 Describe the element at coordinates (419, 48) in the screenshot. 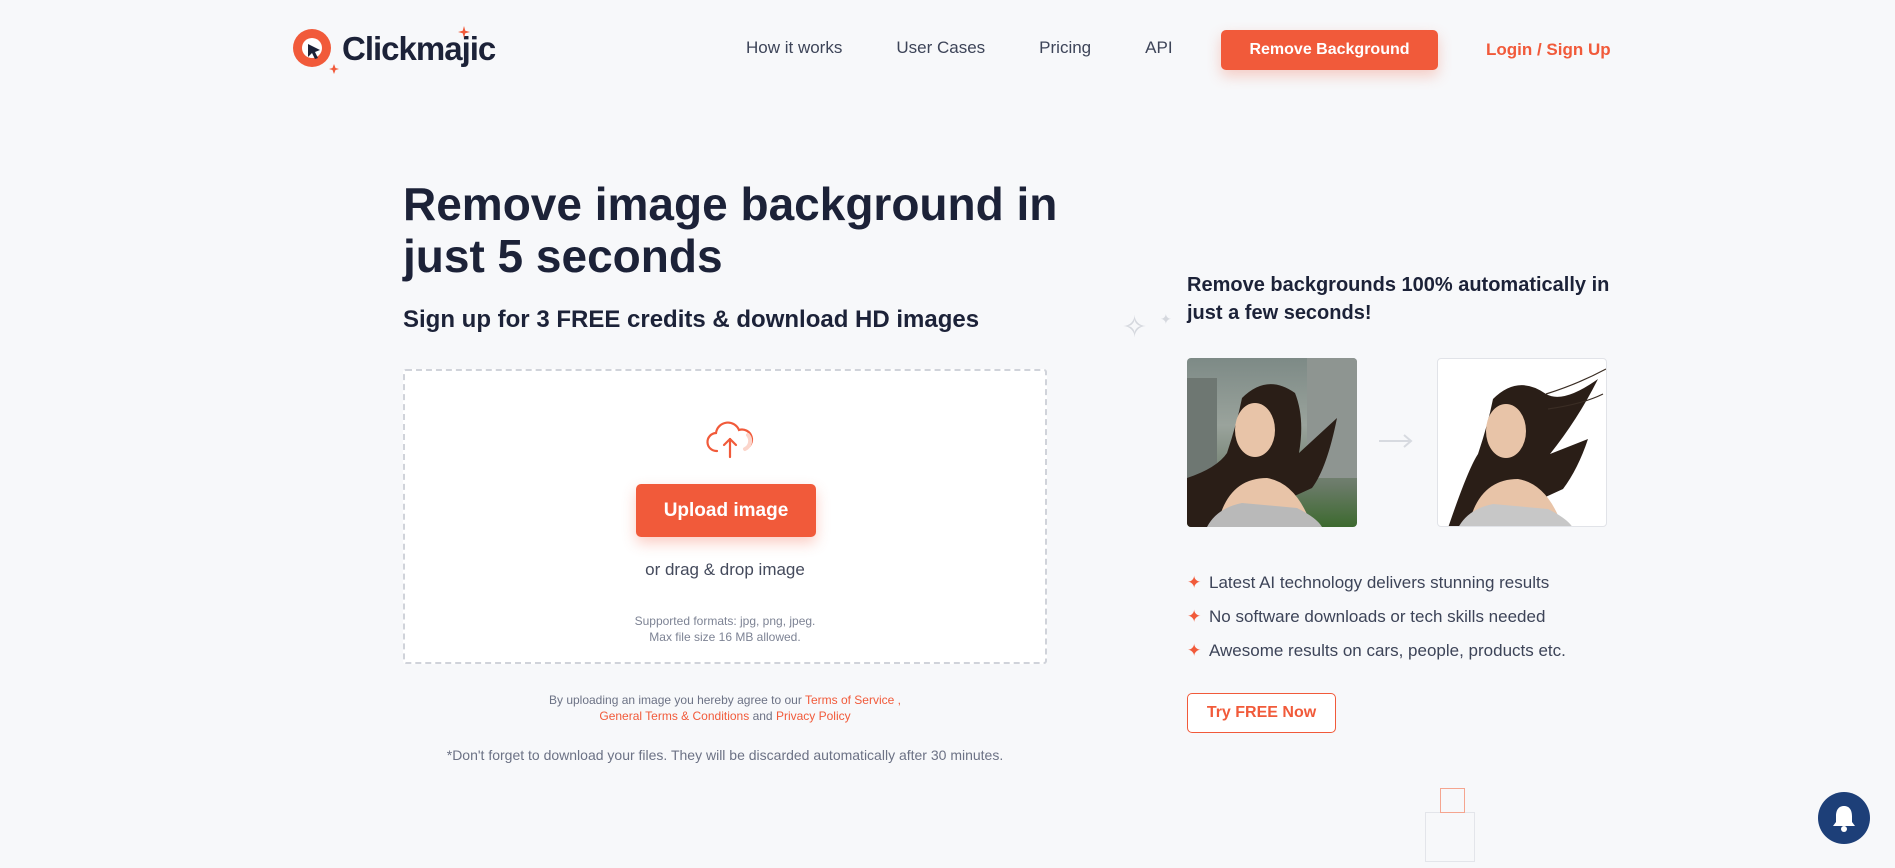

I see `brand-name: Clickmajic` at that location.